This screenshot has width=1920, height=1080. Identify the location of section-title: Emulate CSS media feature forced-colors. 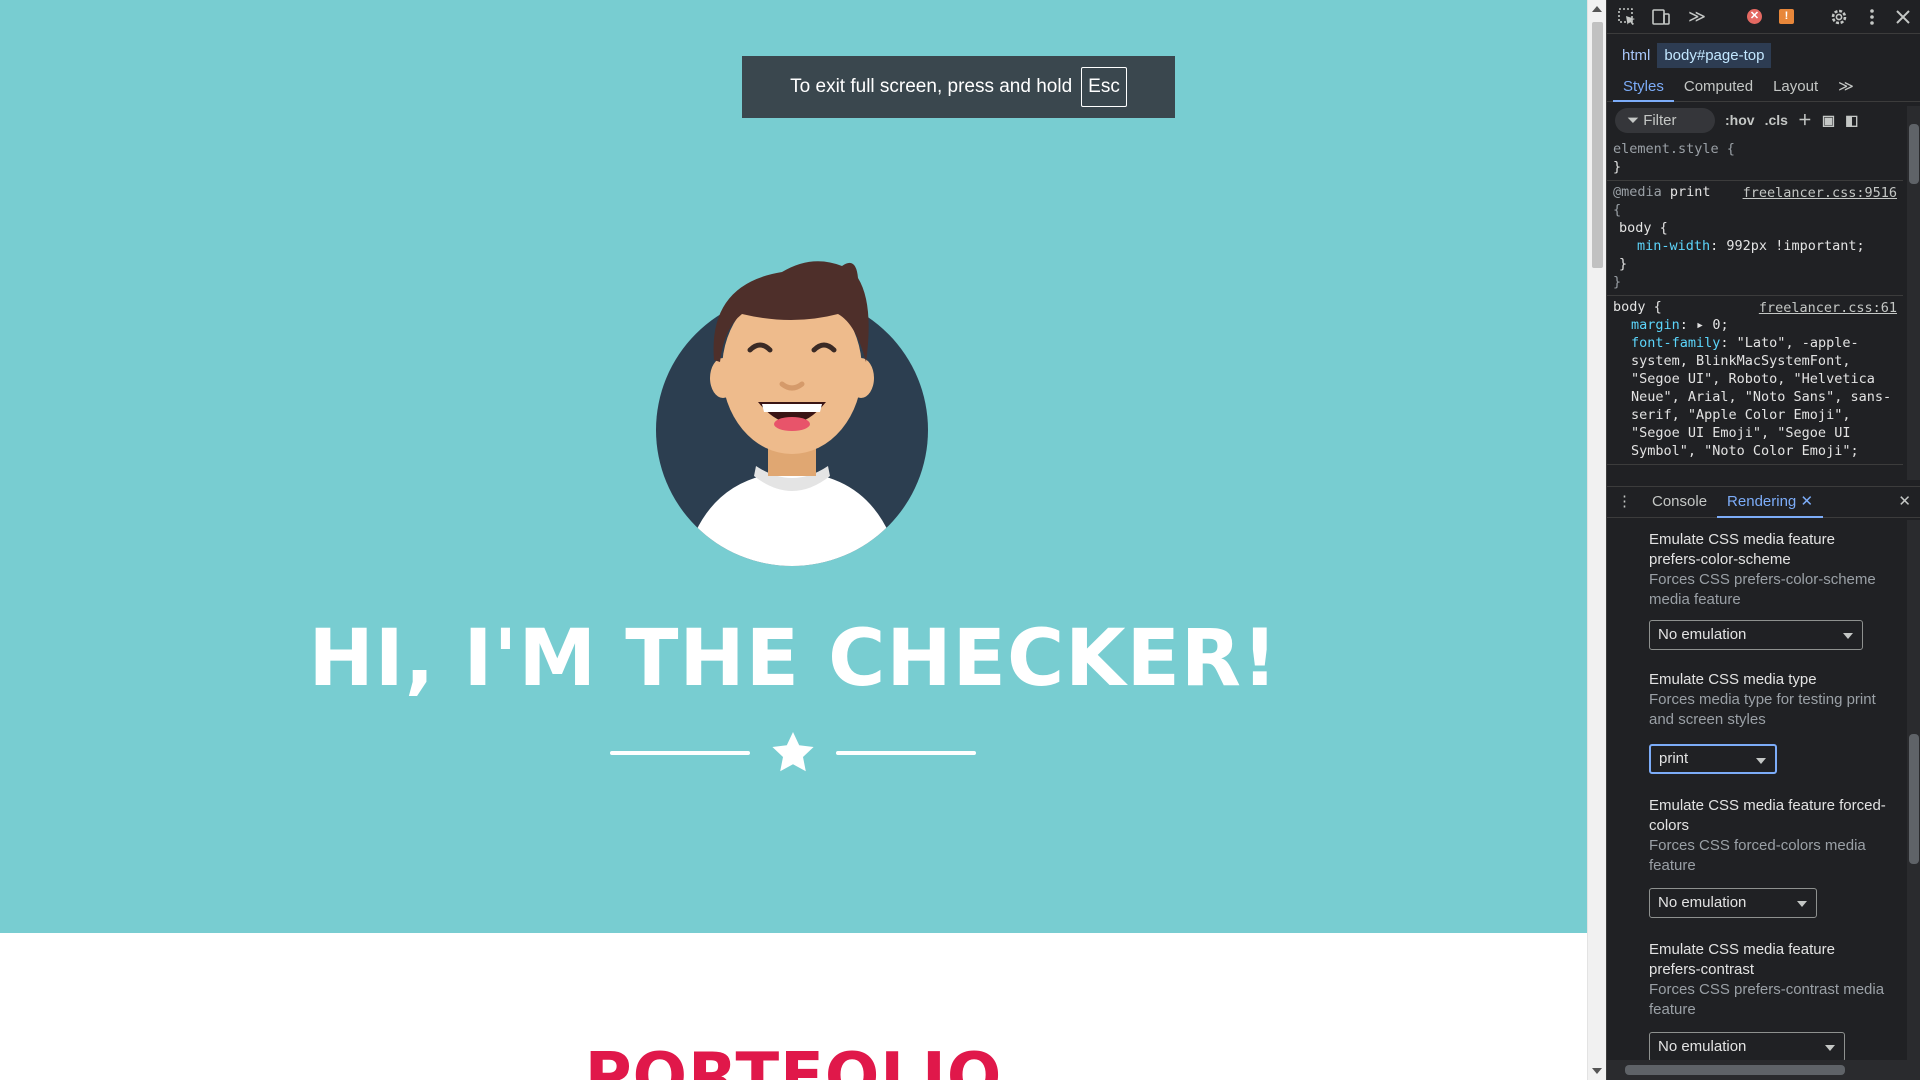
(1767, 815).